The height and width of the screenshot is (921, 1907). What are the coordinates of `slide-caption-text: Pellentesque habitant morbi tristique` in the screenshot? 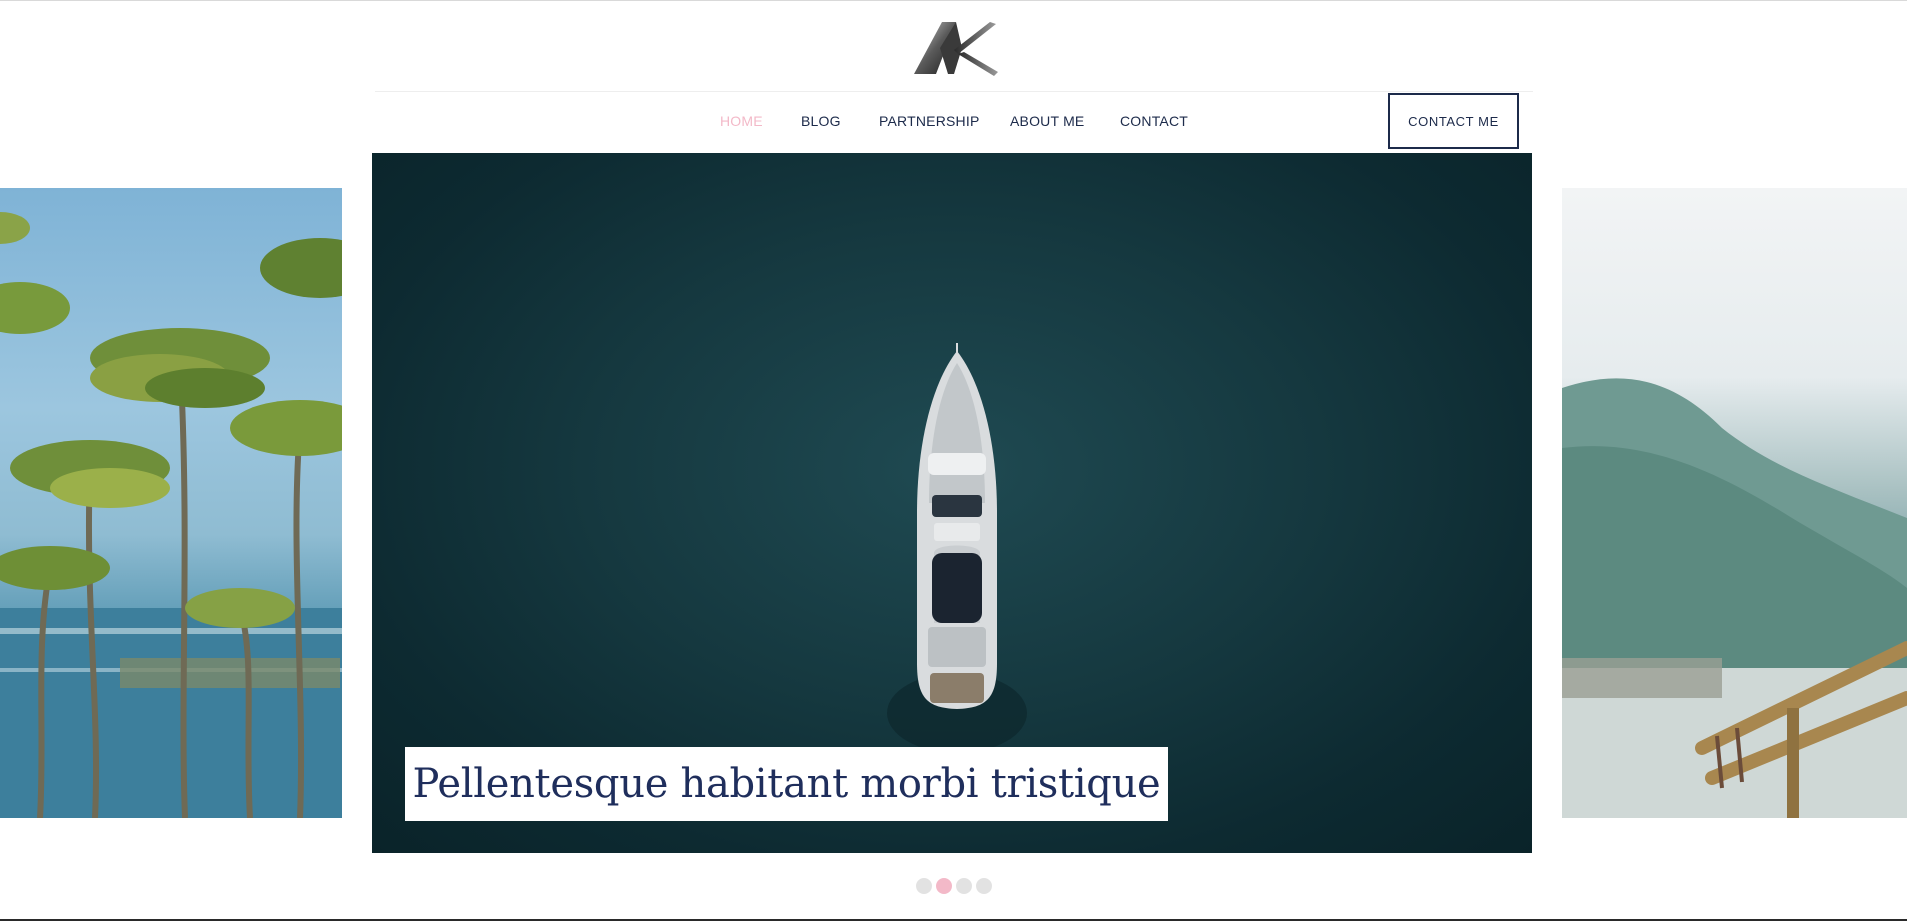 It's located at (786, 784).